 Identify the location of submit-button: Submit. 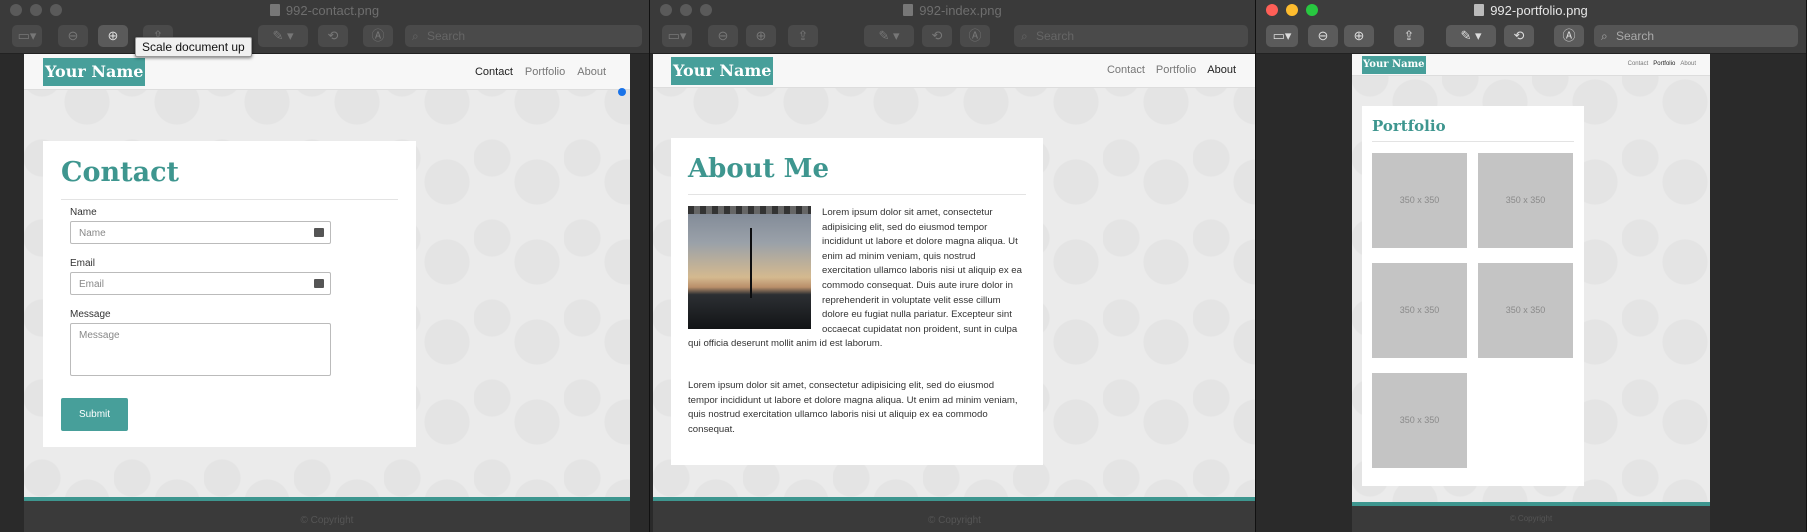
(94, 414).